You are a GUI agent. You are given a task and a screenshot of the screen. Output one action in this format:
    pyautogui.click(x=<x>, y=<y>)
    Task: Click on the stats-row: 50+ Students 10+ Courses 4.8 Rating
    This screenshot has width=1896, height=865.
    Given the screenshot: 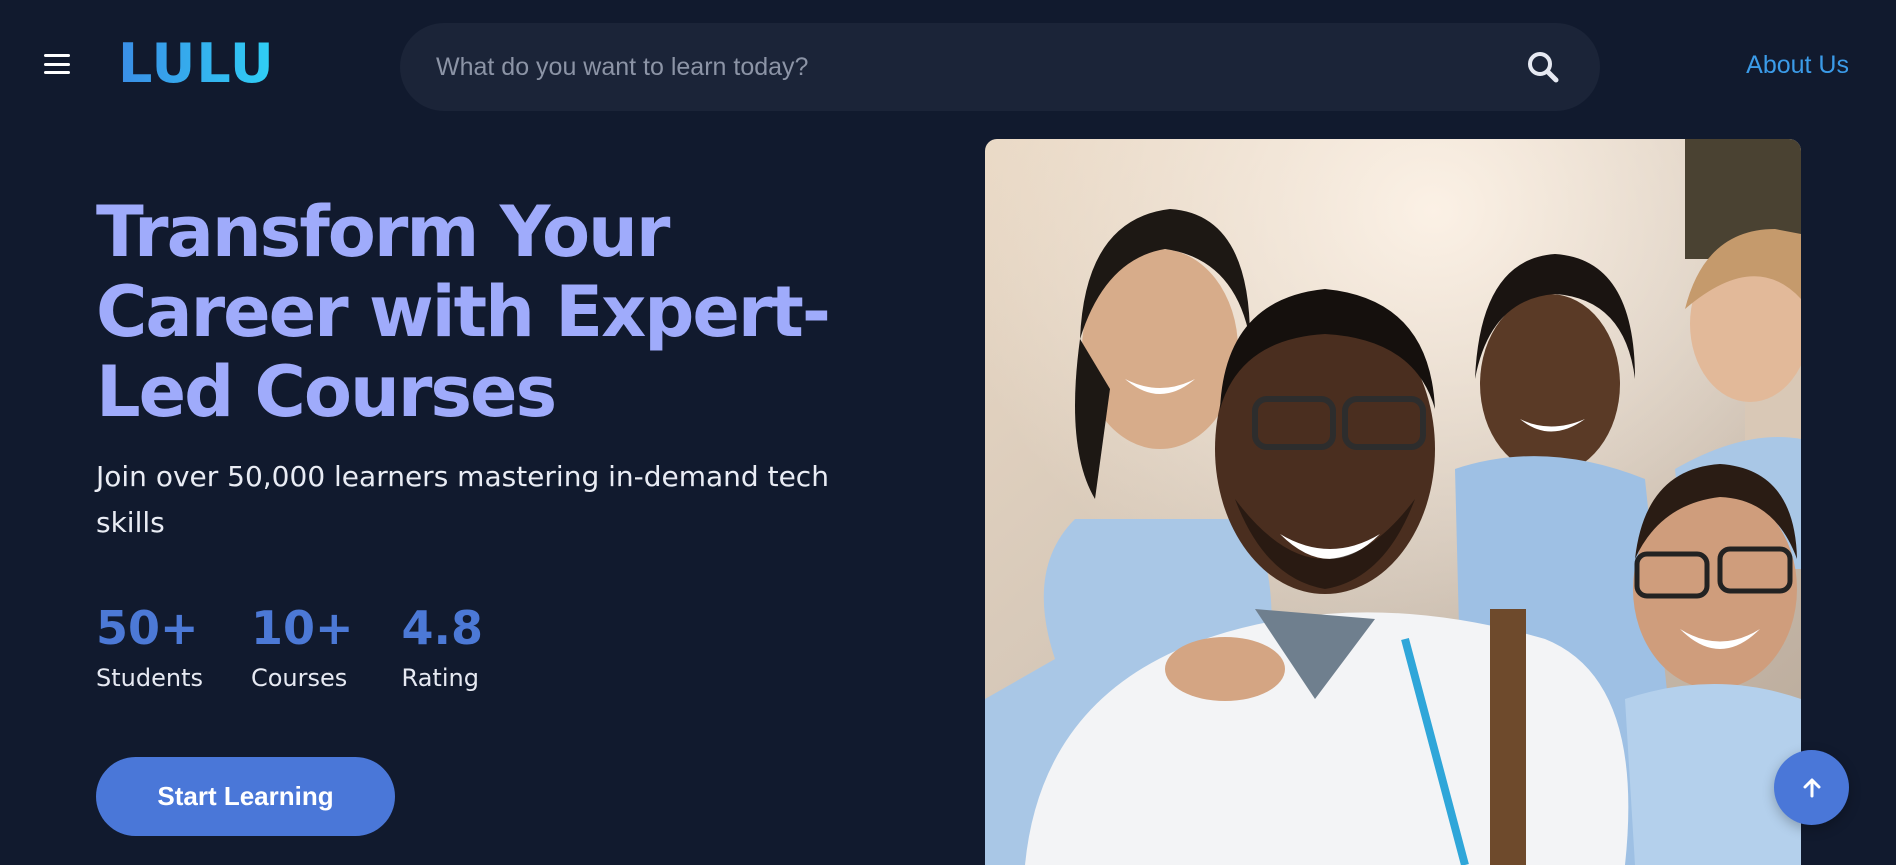 What is the action you would take?
    pyautogui.click(x=313, y=648)
    